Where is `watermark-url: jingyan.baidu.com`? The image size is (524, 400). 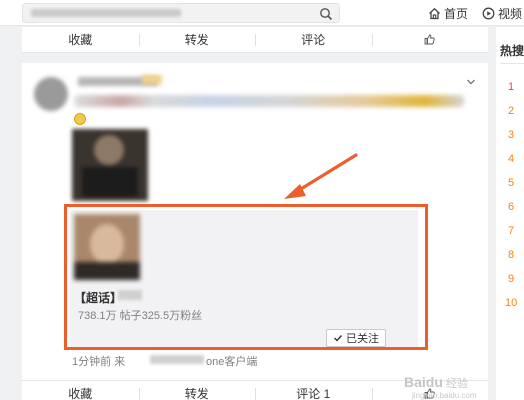 watermark-url: jingyan.baidu.com is located at coordinates (444, 395).